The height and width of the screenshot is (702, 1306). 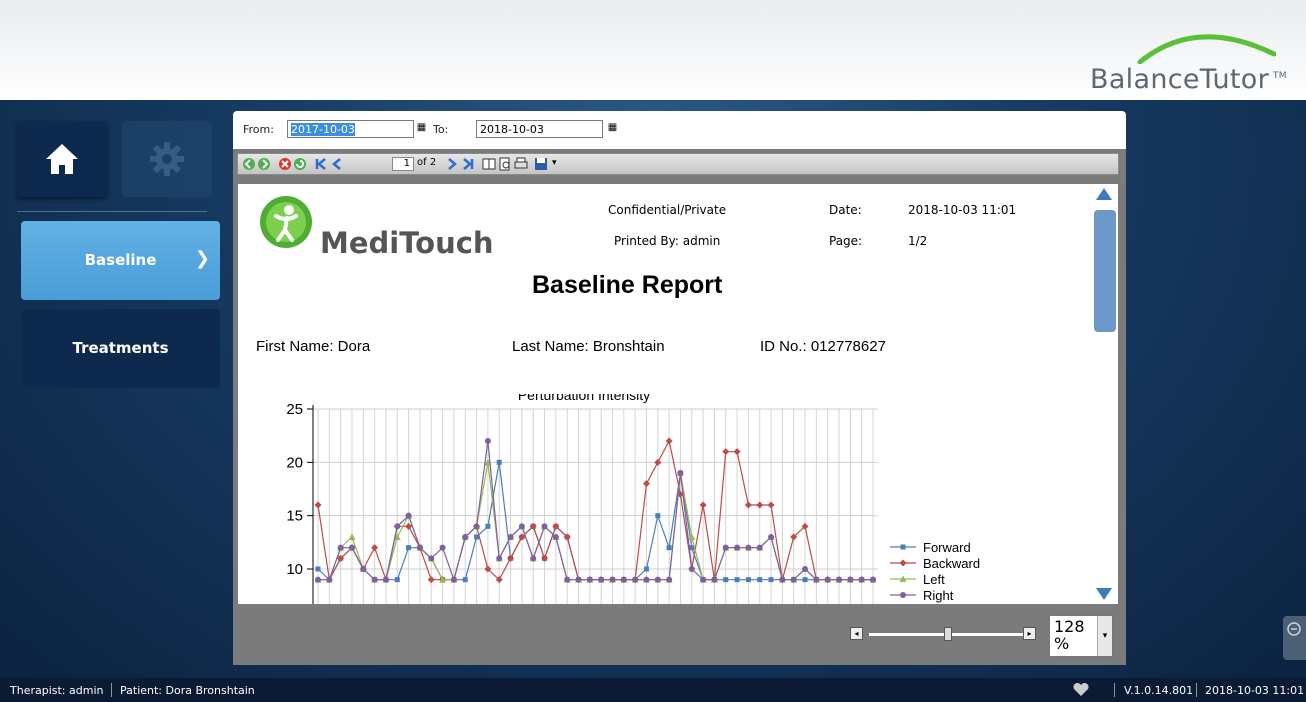 What do you see at coordinates (1104, 194) in the screenshot?
I see `scroll-up-icon` at bounding box center [1104, 194].